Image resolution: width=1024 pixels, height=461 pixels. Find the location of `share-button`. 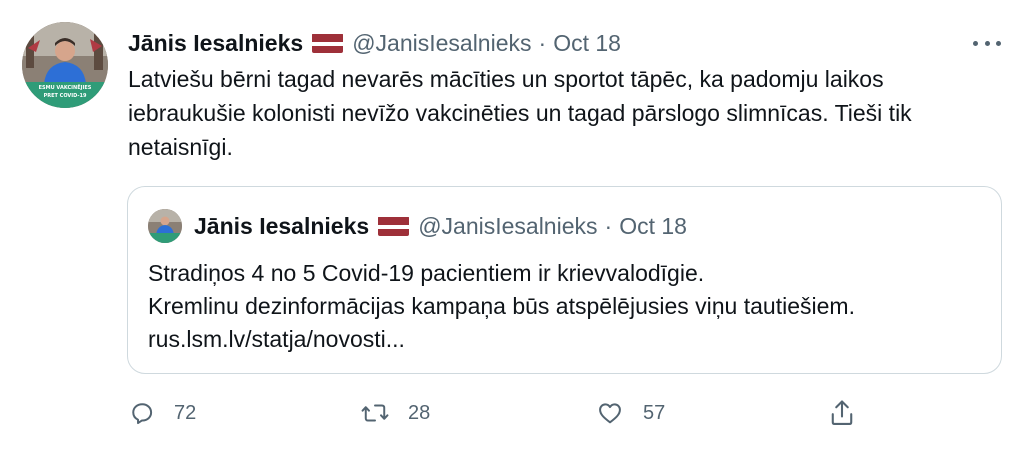

share-button is located at coordinates (842, 413).